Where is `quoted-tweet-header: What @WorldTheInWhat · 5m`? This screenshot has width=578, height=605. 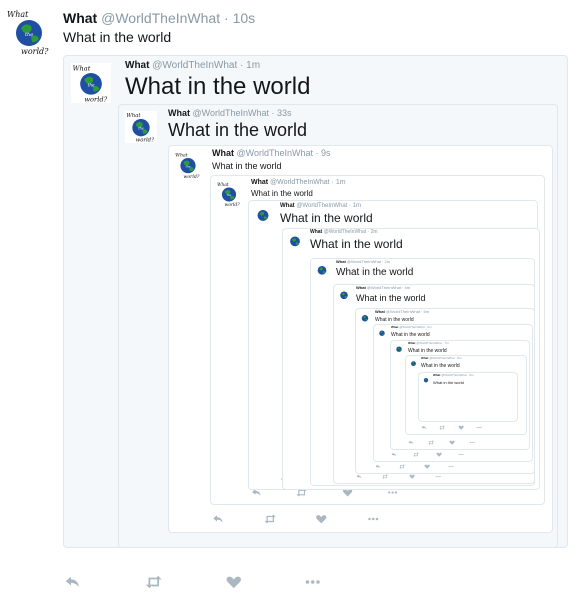
quoted-tweet-header: What @WorldTheInWhat · 5m is located at coordinates (402, 312).